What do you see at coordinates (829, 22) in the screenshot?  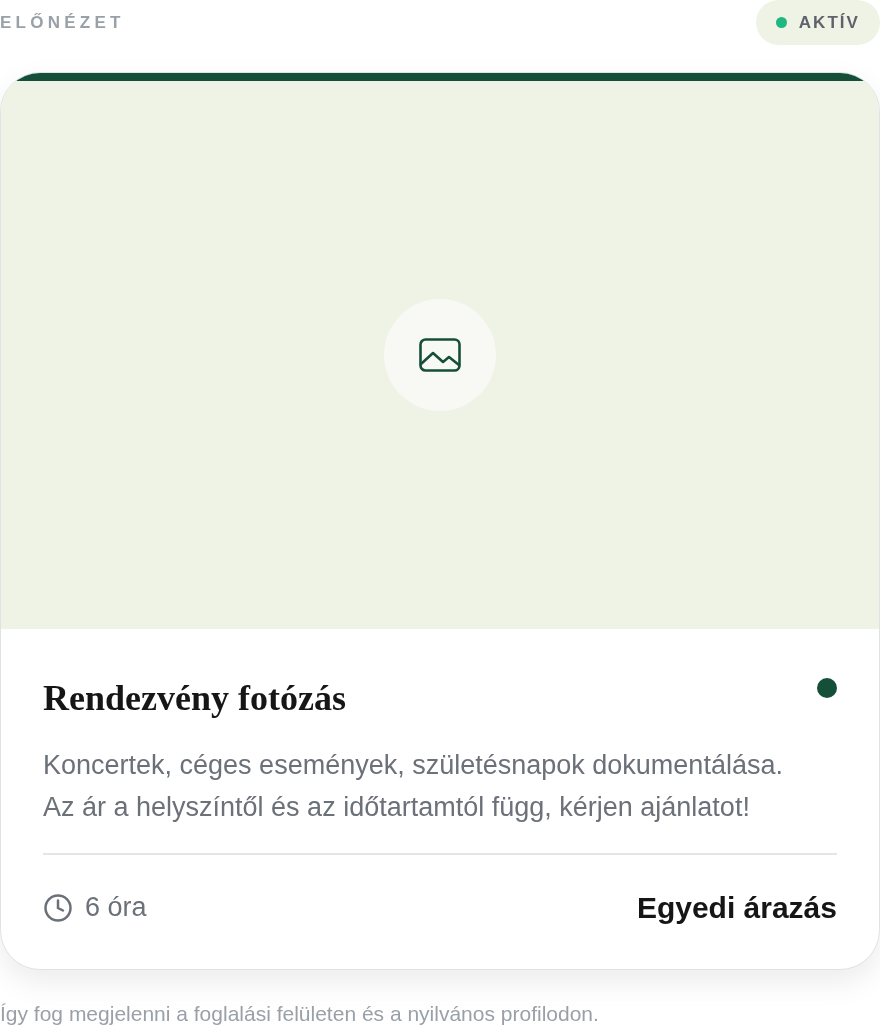 I see `status-label: AKTÍV` at bounding box center [829, 22].